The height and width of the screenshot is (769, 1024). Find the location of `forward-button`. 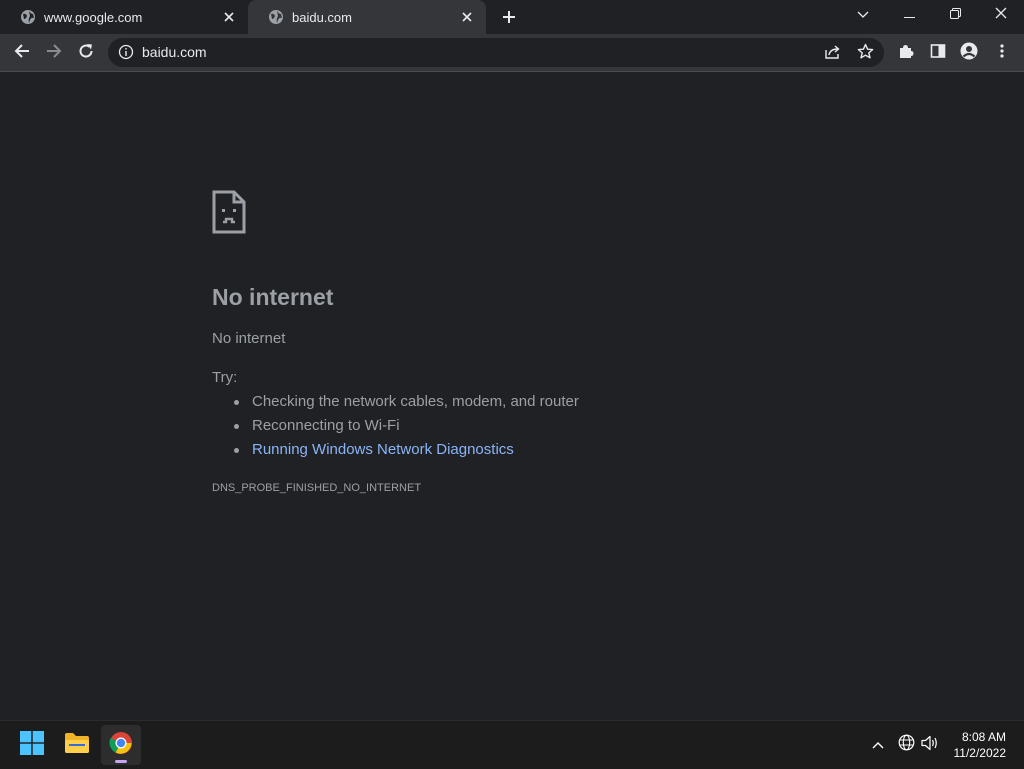

forward-button is located at coordinates (54, 53).